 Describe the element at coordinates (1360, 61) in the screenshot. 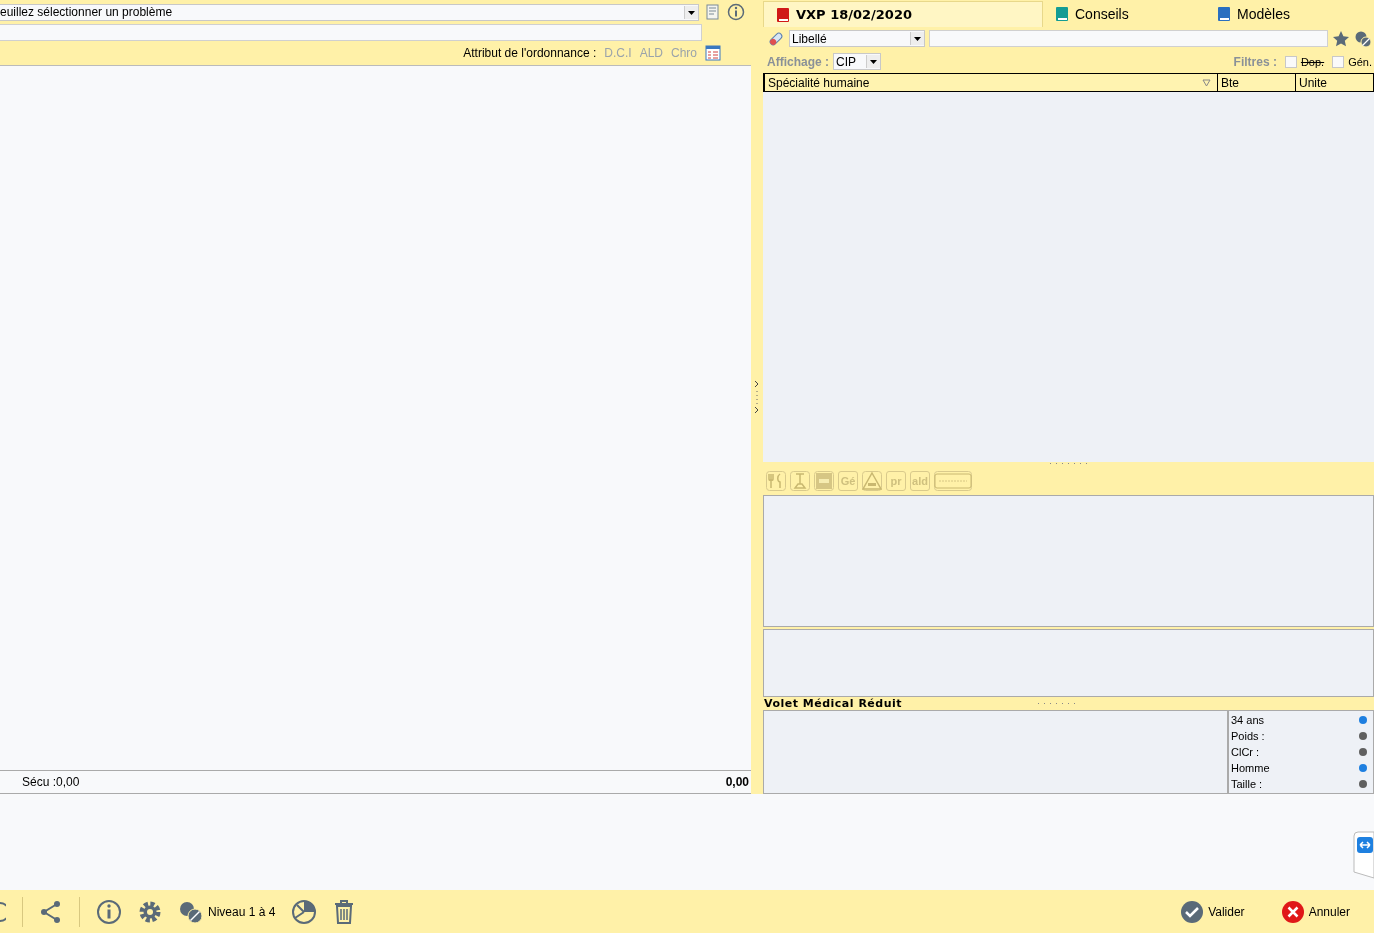

I see `filter-label: Gén.` at that location.